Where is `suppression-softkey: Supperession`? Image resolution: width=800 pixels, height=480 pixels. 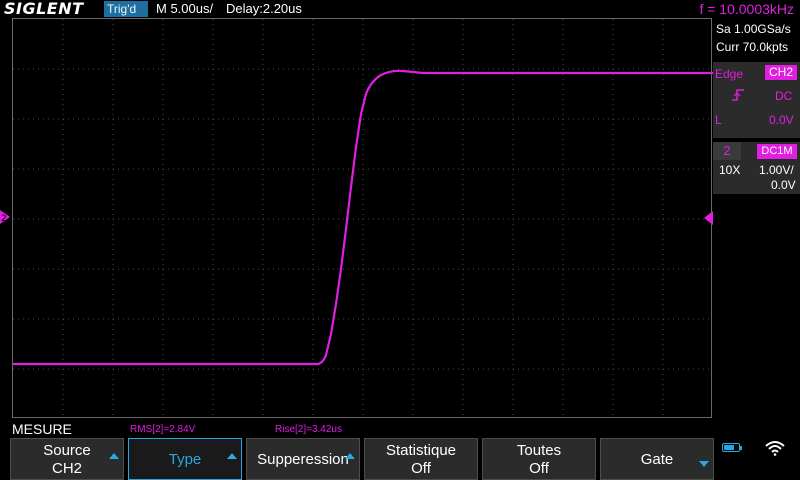
suppression-softkey: Supperession is located at coordinates (303, 459).